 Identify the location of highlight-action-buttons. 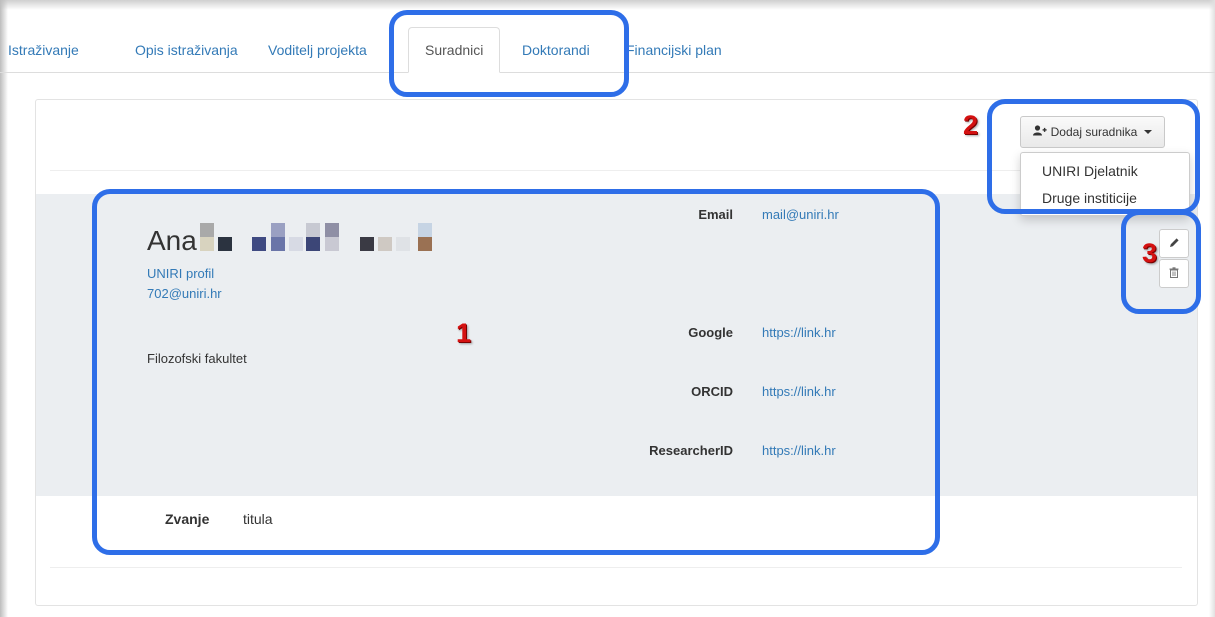
(1161, 262).